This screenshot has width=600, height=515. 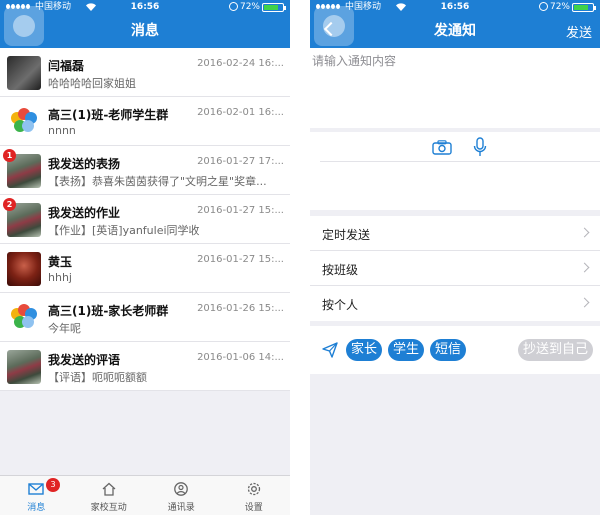 What do you see at coordinates (253, 508) in the screenshot?
I see `tab-label: 设置` at bounding box center [253, 508].